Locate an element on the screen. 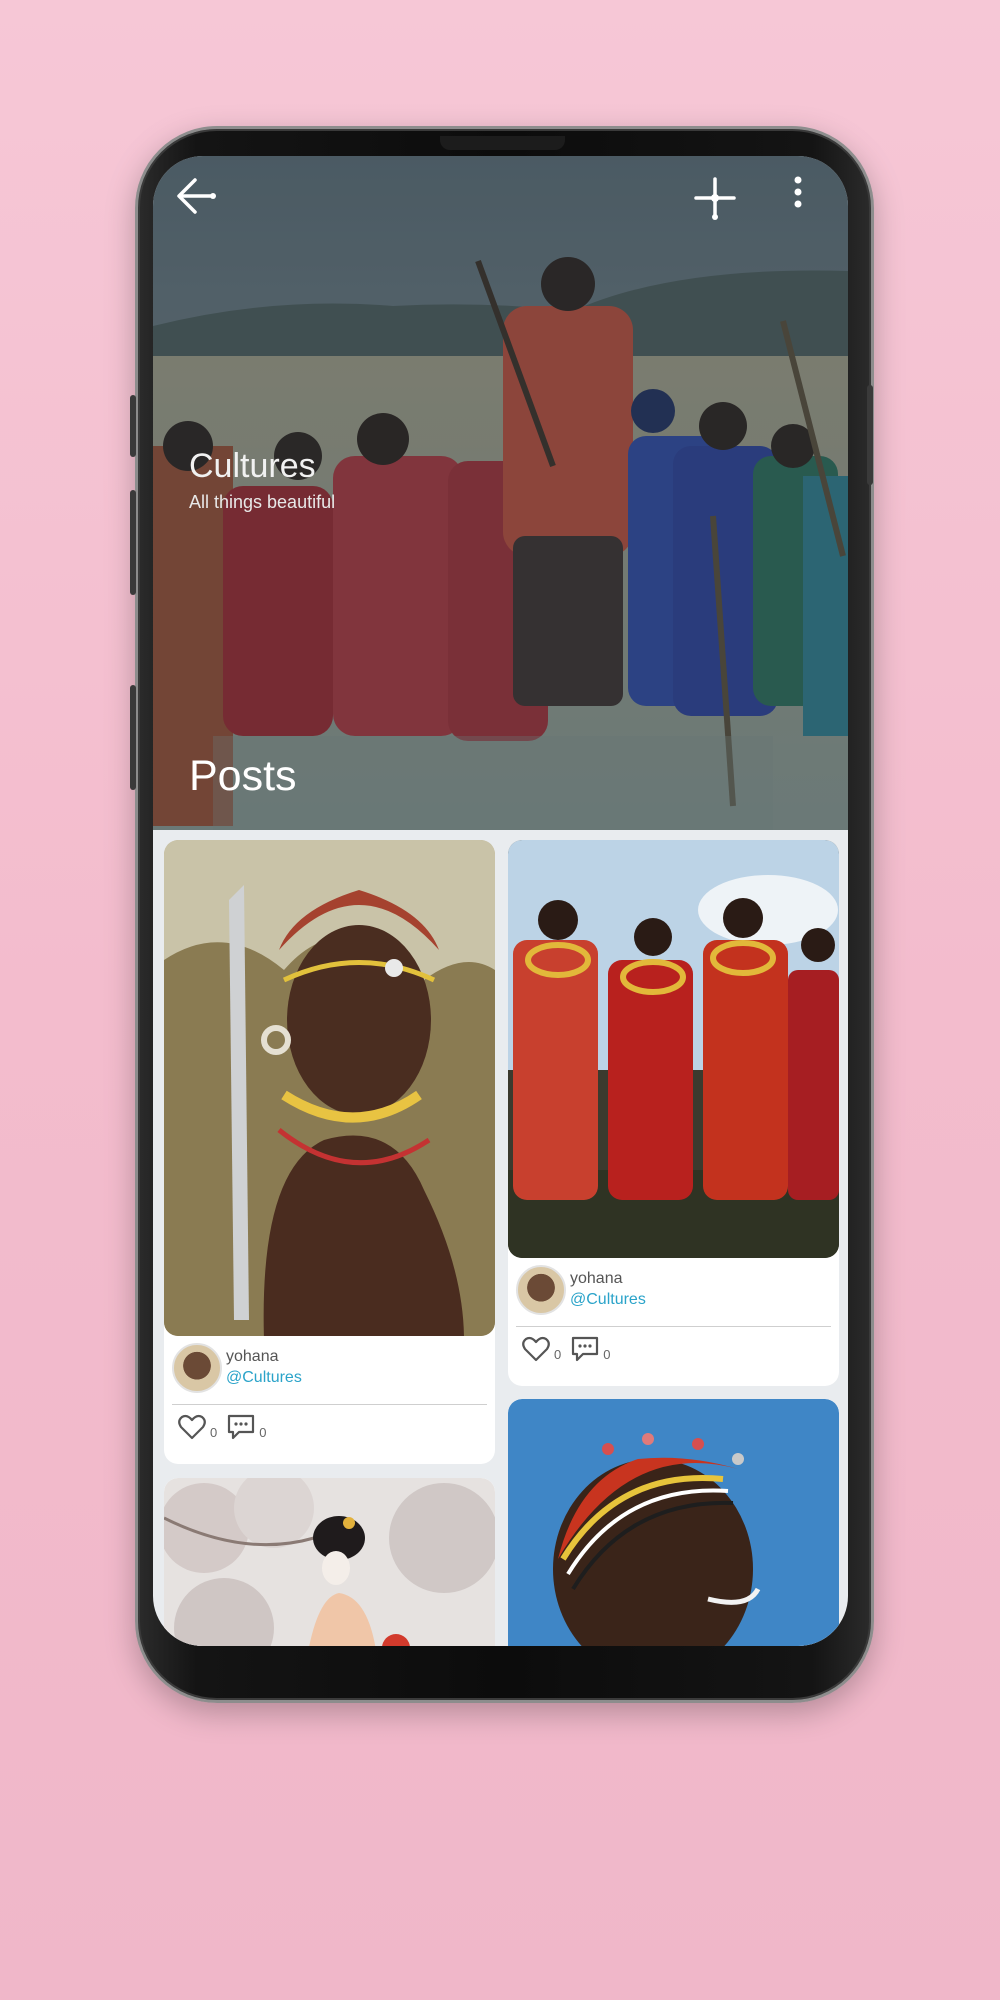 This screenshot has height=2000, width=1000. page-subtitle: All things beautiful is located at coordinates (262, 502).